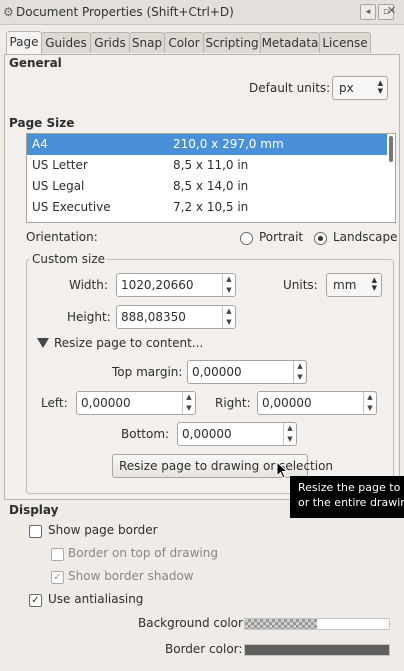 This screenshot has height=671, width=404. What do you see at coordinates (346, 88) in the screenshot?
I see `default-units-value: px` at bounding box center [346, 88].